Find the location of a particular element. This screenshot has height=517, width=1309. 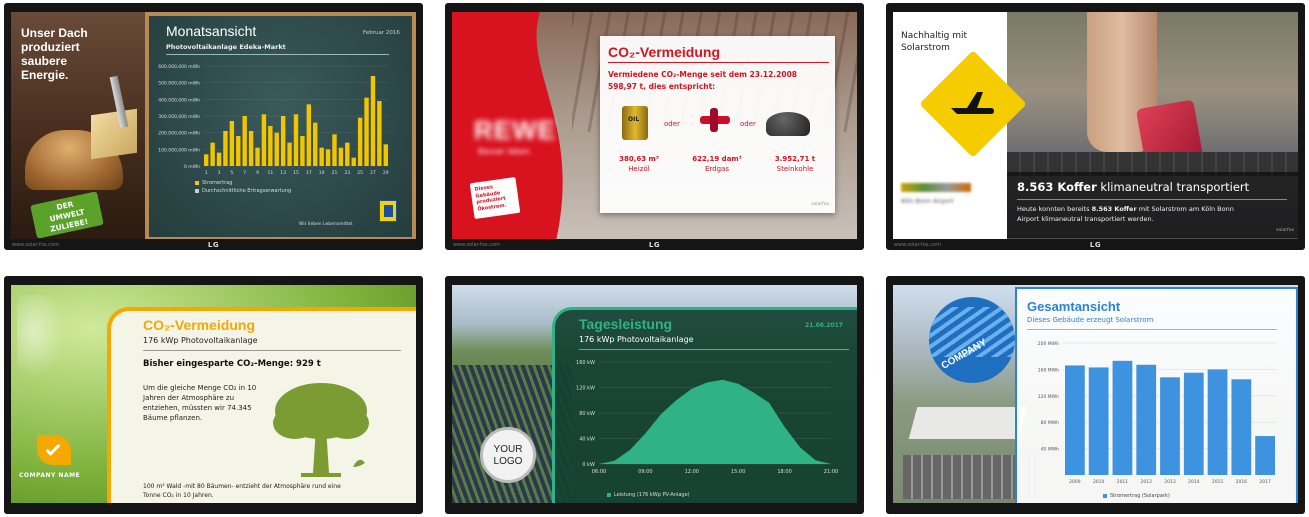

x-tick-label: 2012 is located at coordinates (1146, 482).